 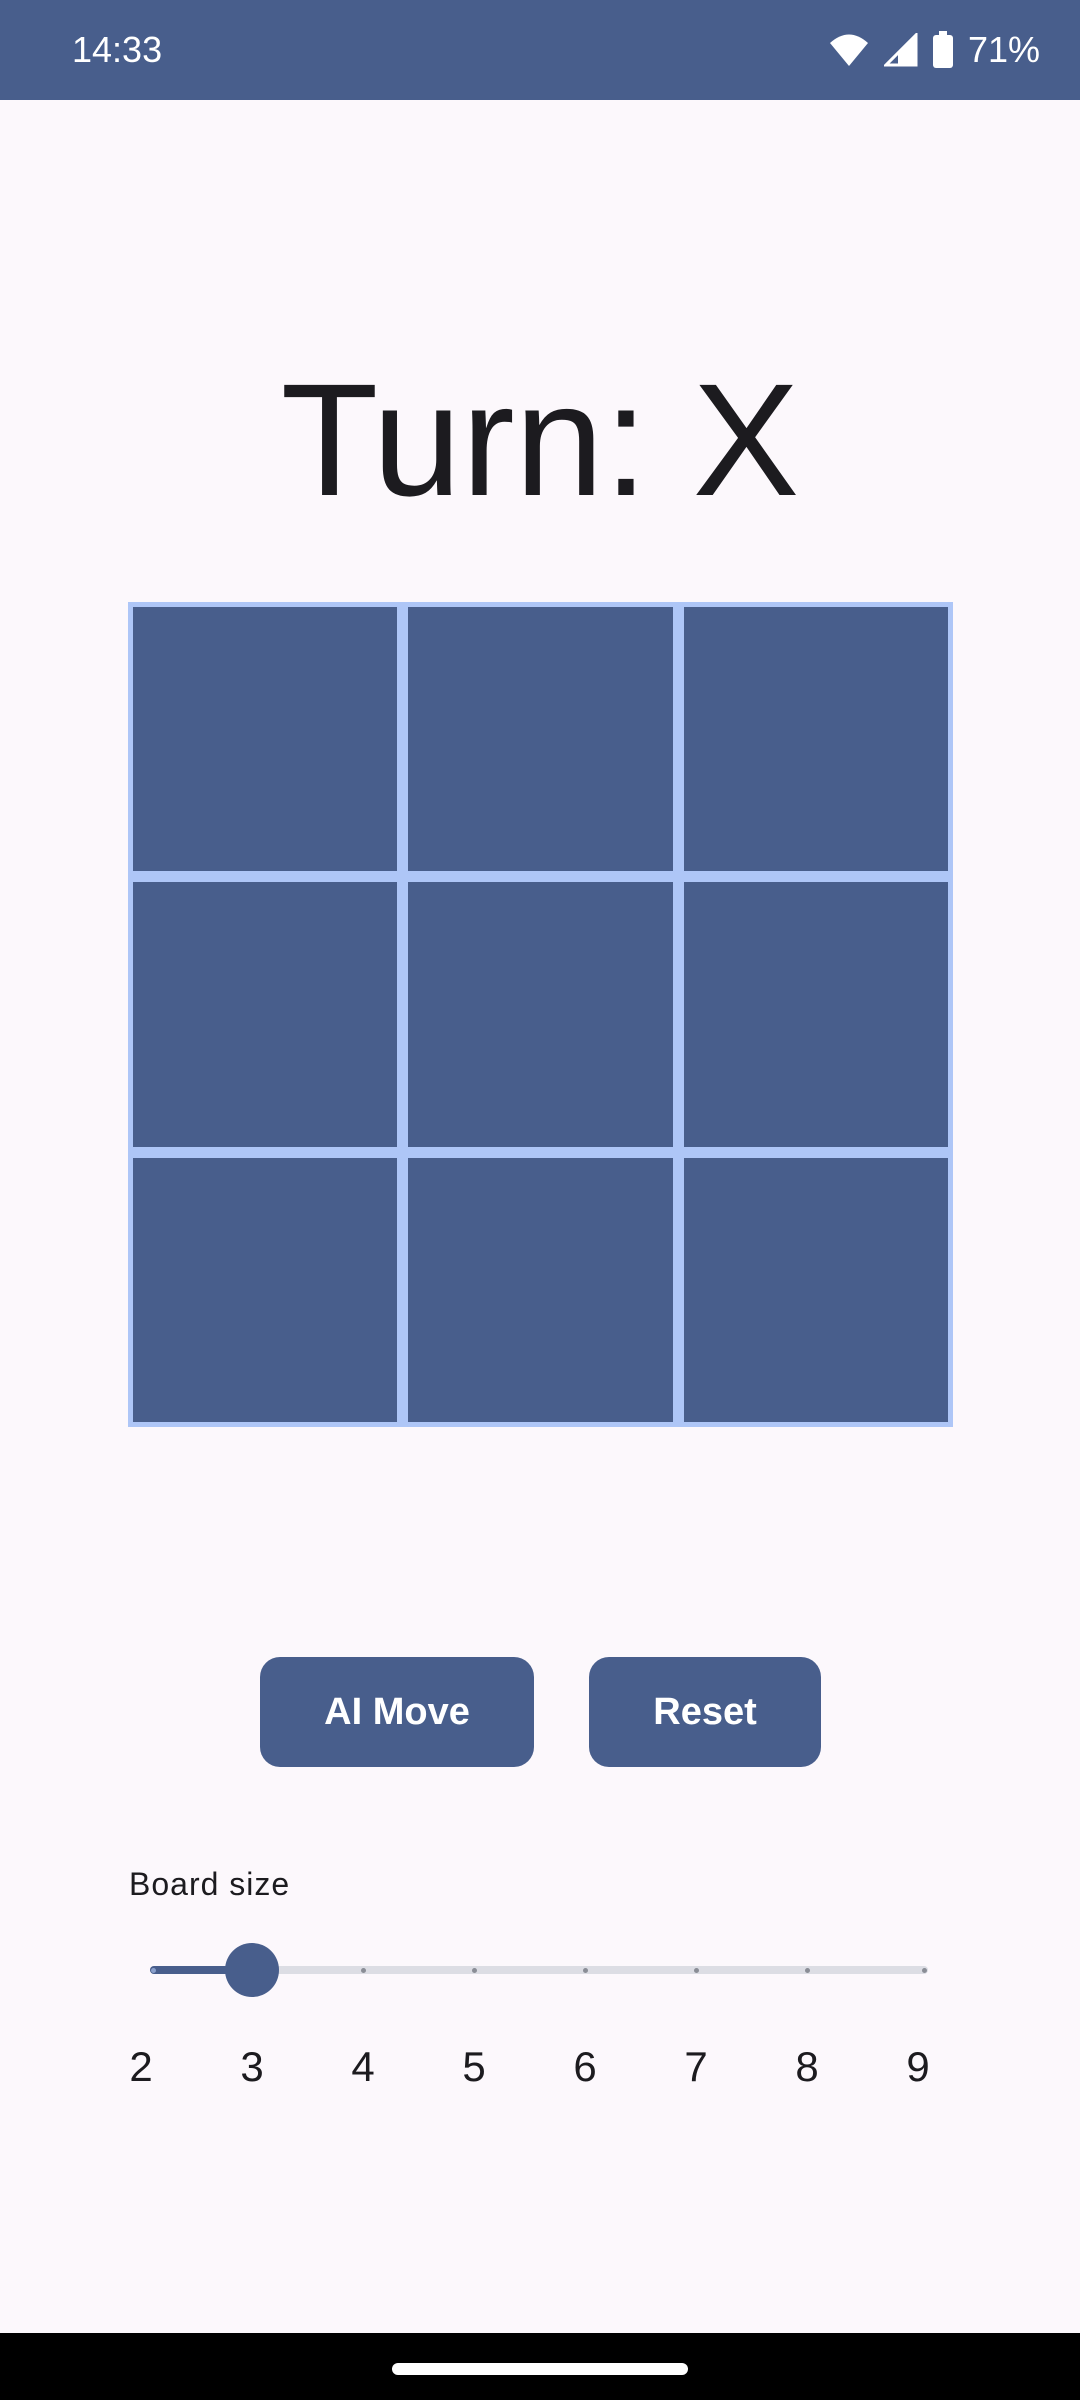 I want to click on status-time: 14:33, so click(x=117, y=49).